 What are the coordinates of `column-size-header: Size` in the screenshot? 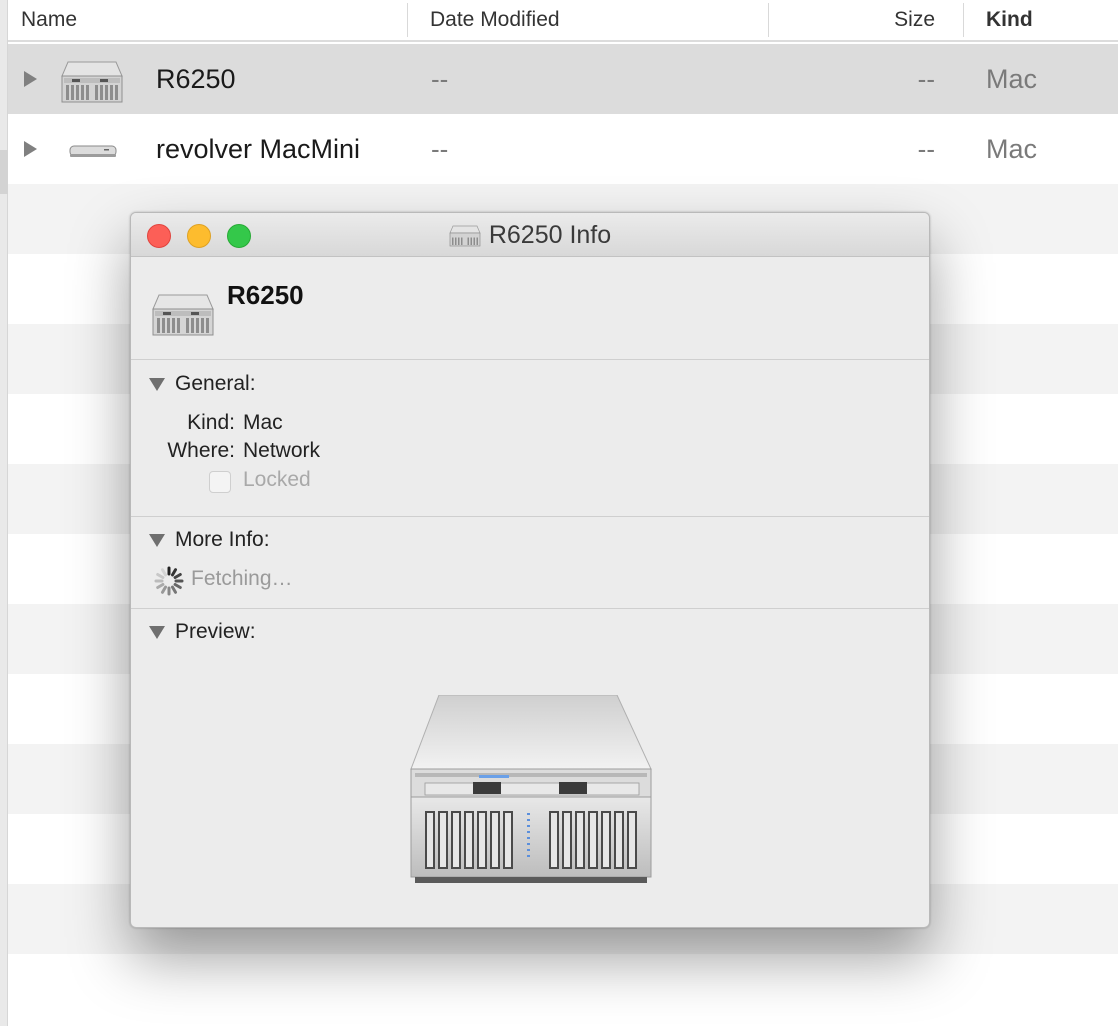 It's located at (851, 20).